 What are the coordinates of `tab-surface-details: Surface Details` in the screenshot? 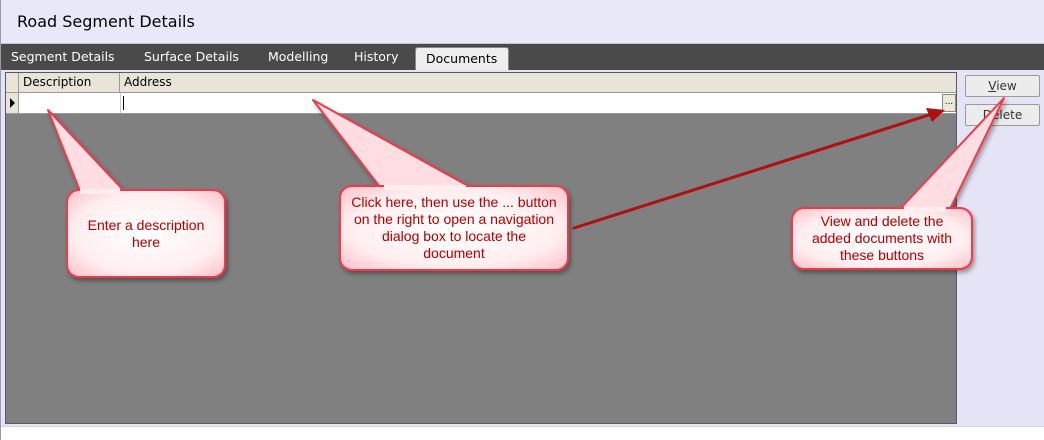 It's located at (191, 57).